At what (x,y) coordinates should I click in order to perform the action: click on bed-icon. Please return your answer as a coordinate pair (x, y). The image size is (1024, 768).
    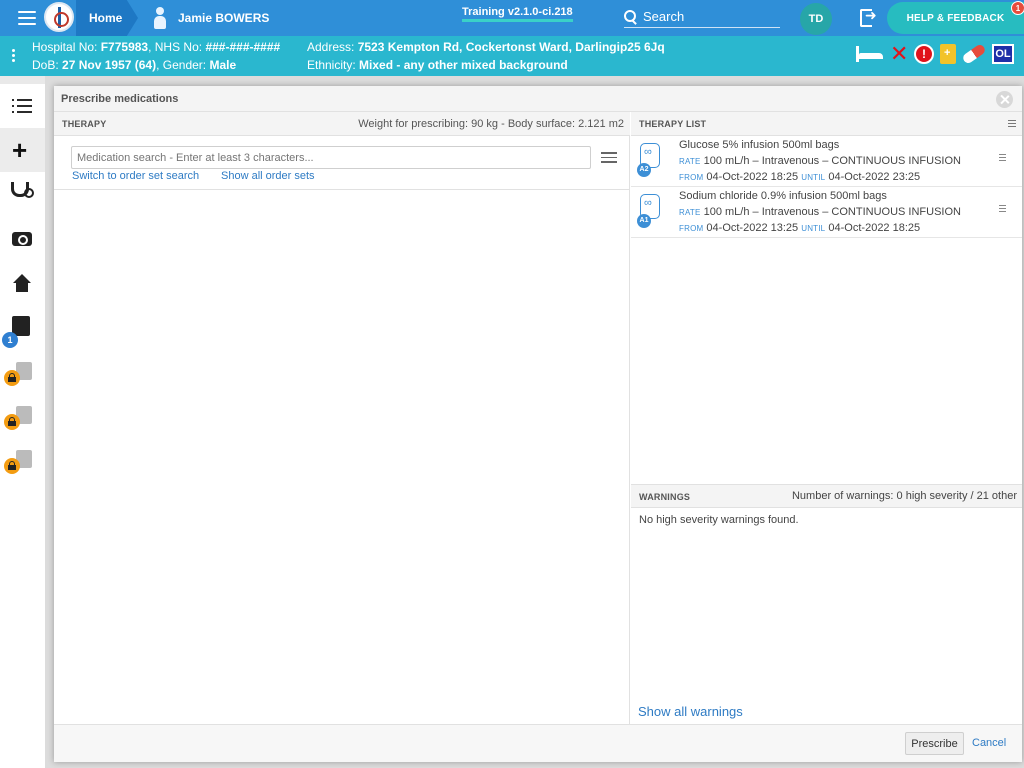
    Looking at the image, I should click on (870, 54).